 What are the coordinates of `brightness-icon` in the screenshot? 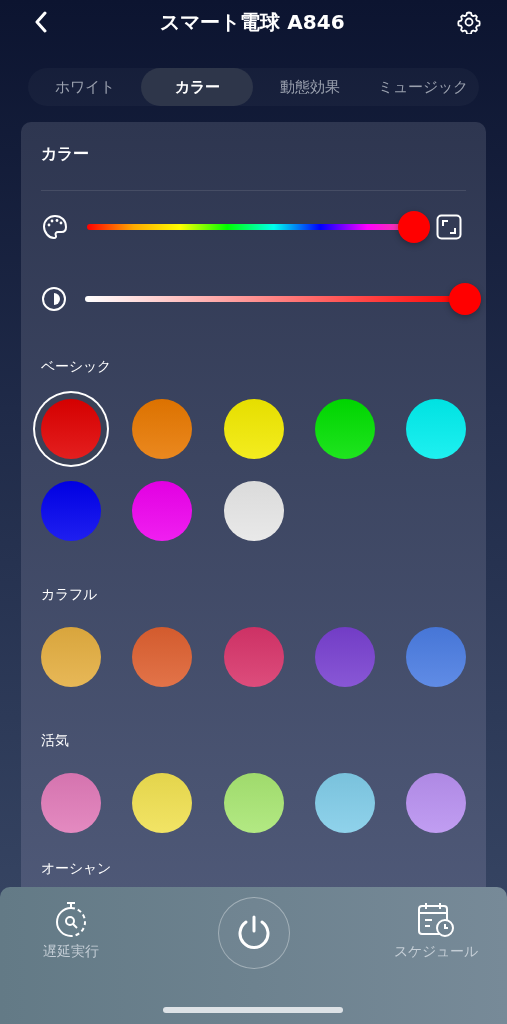 It's located at (54, 299).